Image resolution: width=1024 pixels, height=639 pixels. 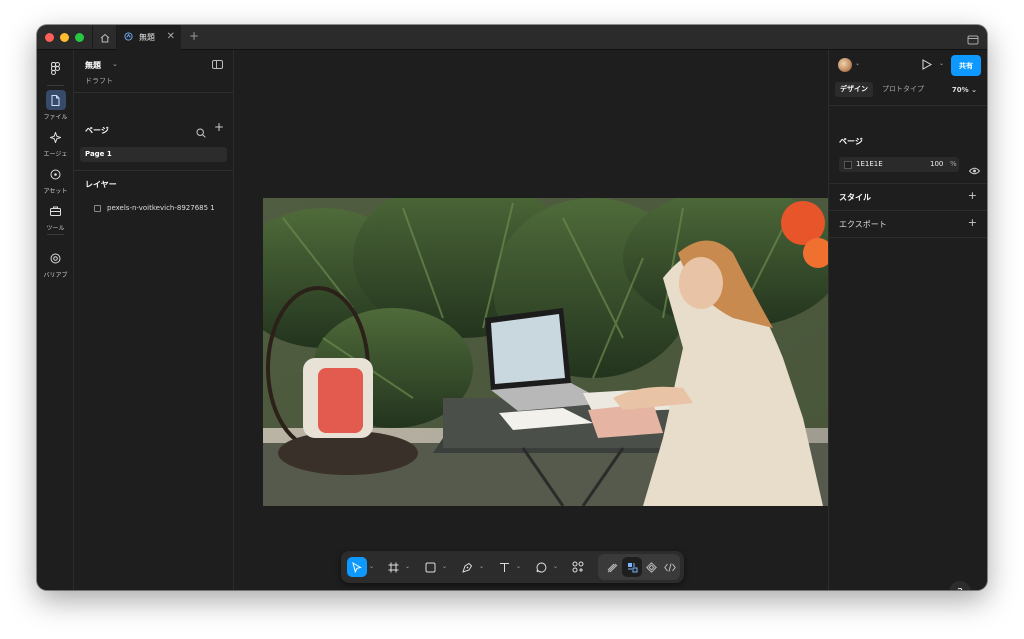 What do you see at coordinates (512, 37) in the screenshot?
I see `title-bar: 無題 ✕ +` at bounding box center [512, 37].